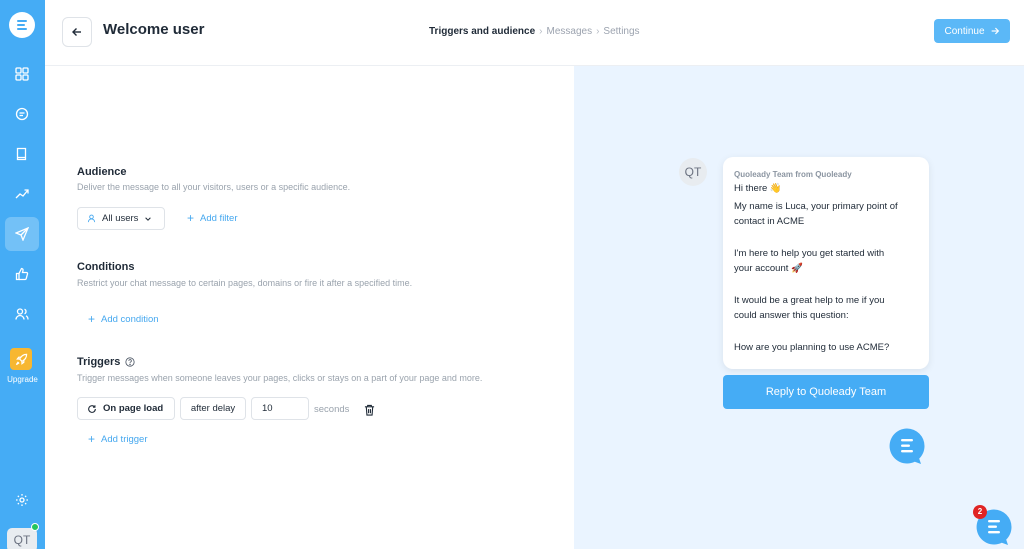 This screenshot has width=1024, height=549. Describe the element at coordinates (482, 31) in the screenshot. I see `step-triggers-and-audience: Triggers and audience` at that location.